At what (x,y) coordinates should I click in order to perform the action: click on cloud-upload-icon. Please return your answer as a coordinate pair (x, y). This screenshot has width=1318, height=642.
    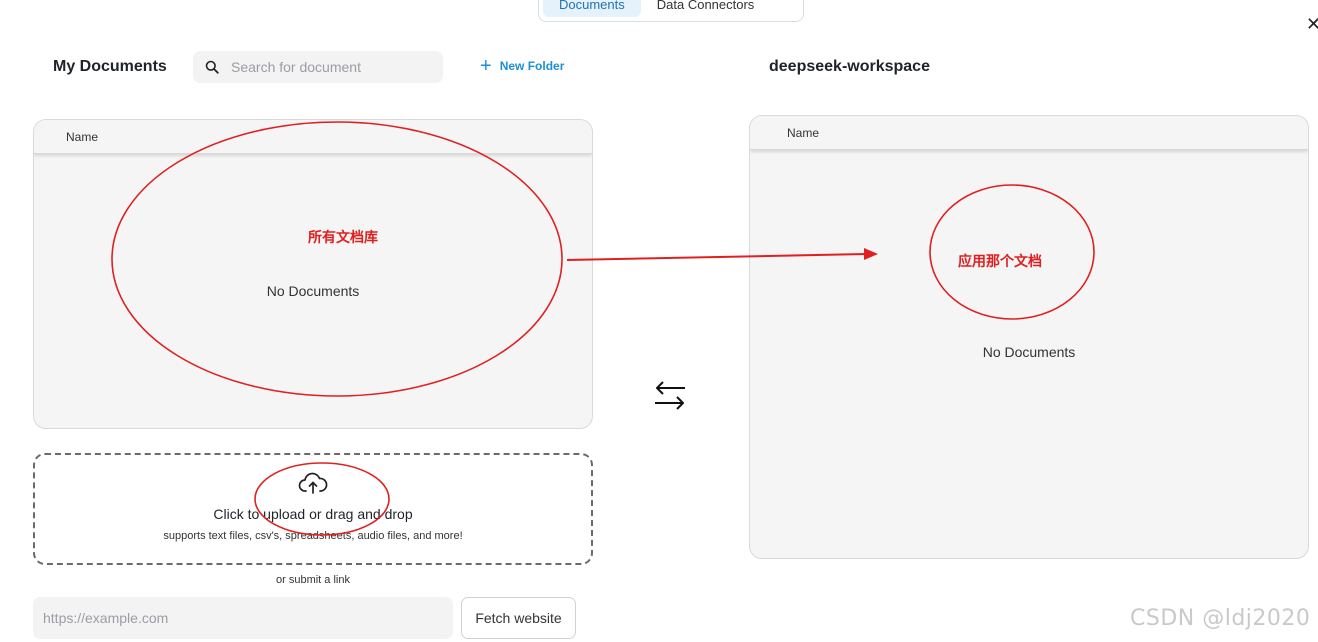
    Looking at the image, I should click on (313, 485).